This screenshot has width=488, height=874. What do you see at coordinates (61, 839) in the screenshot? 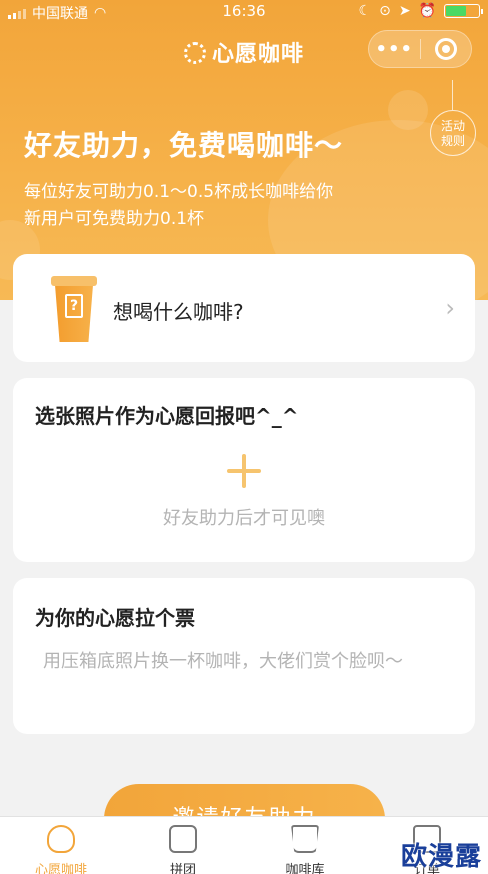
I see `heart-cup-icon` at bounding box center [61, 839].